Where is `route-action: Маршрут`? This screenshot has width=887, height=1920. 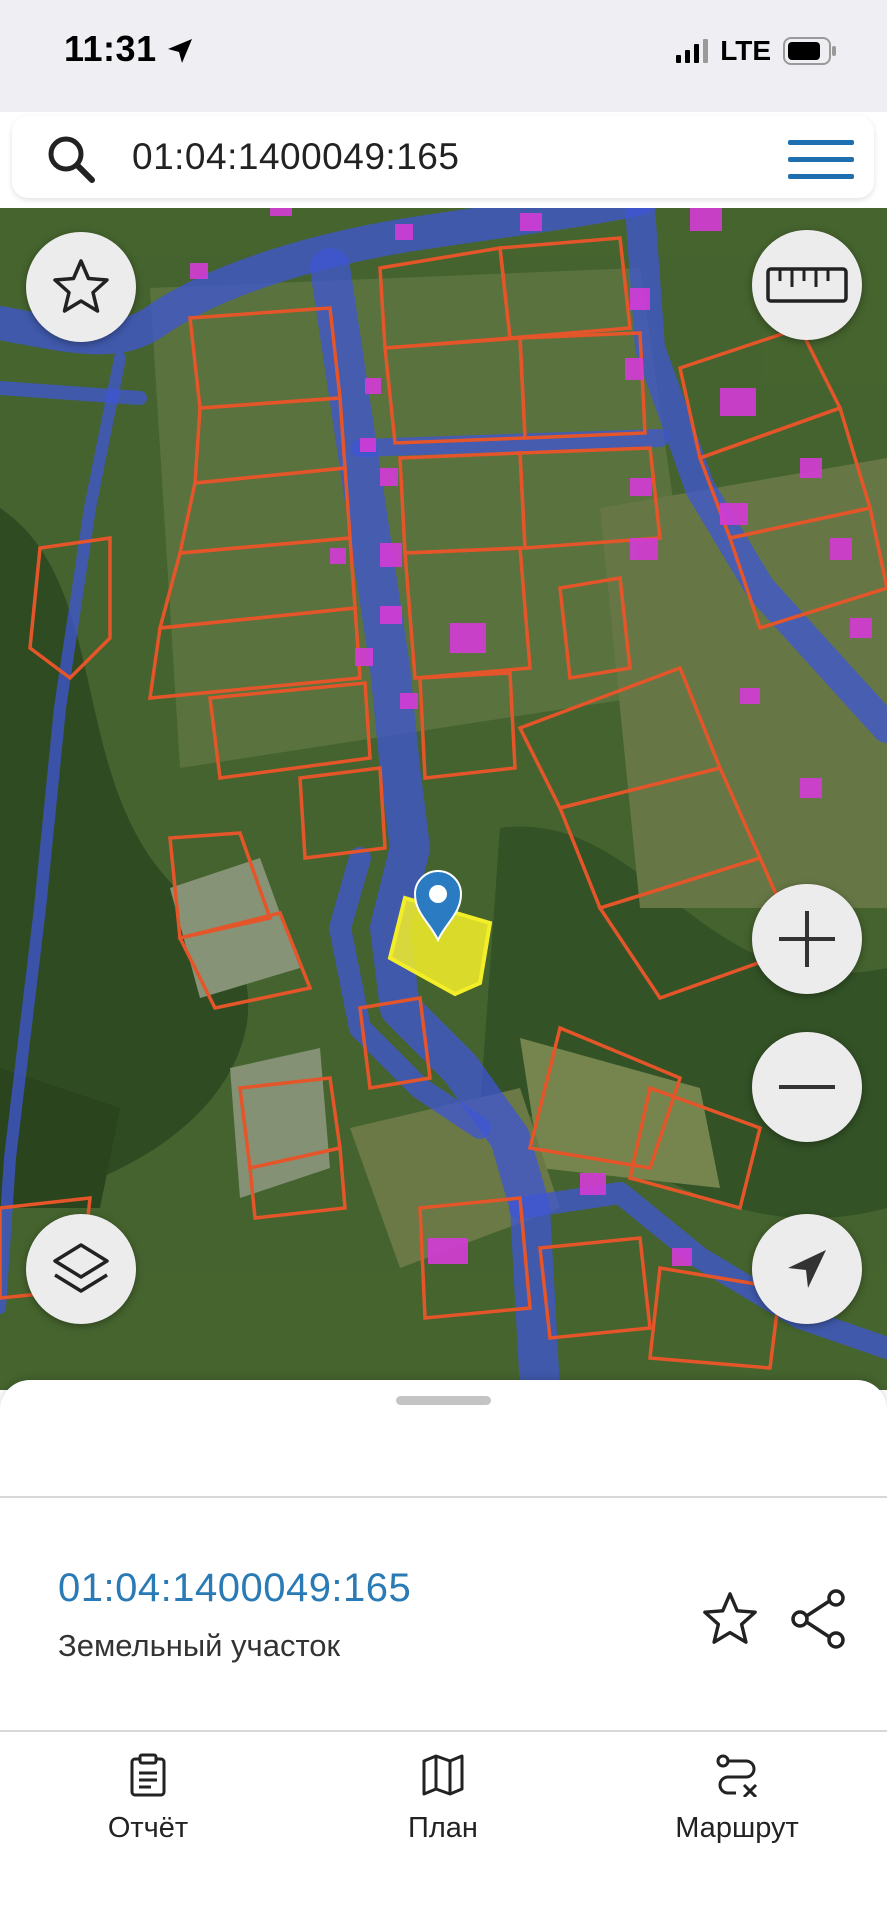
route-action: Маршрут is located at coordinates (737, 1799).